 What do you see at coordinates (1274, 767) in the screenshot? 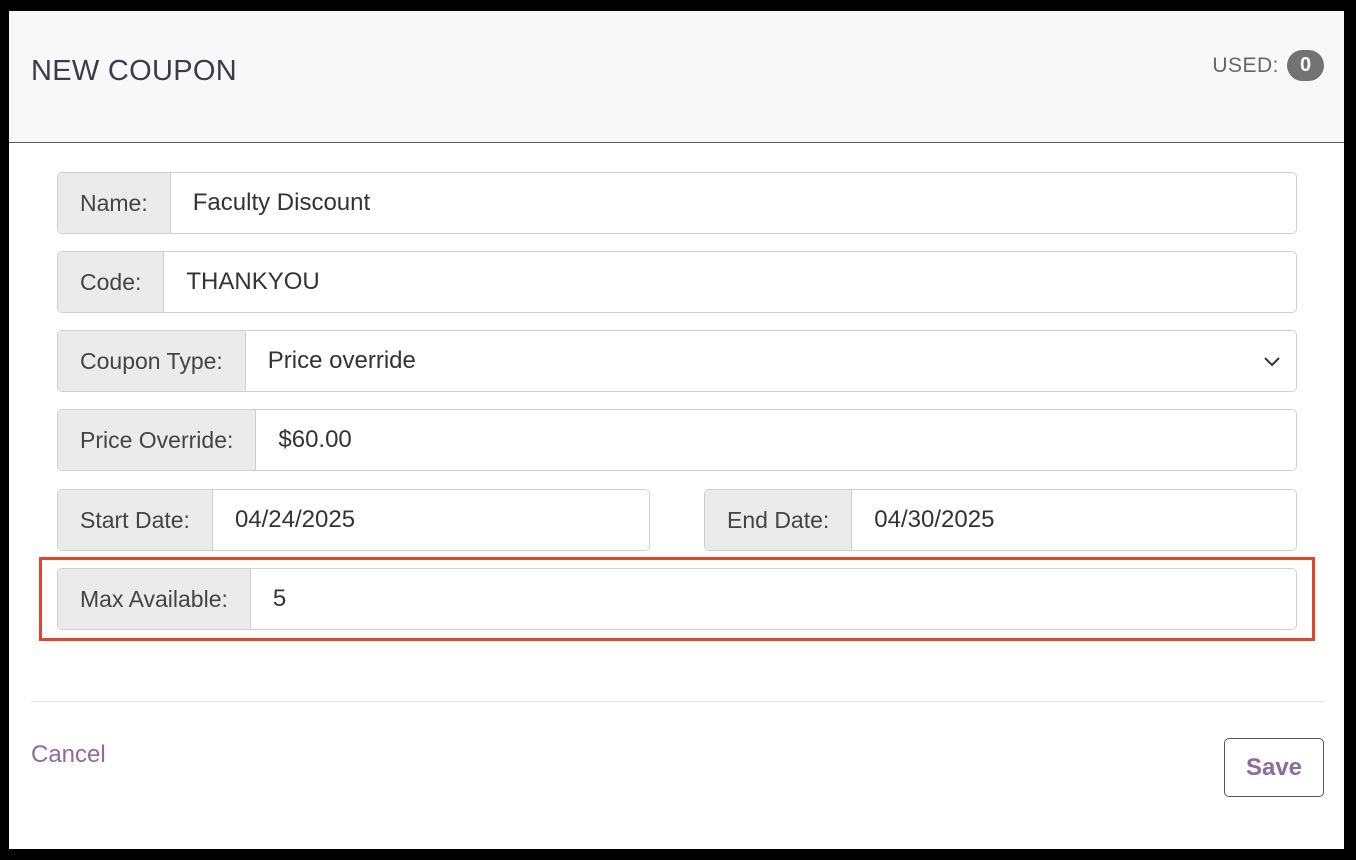
I see `save-button: Save` at bounding box center [1274, 767].